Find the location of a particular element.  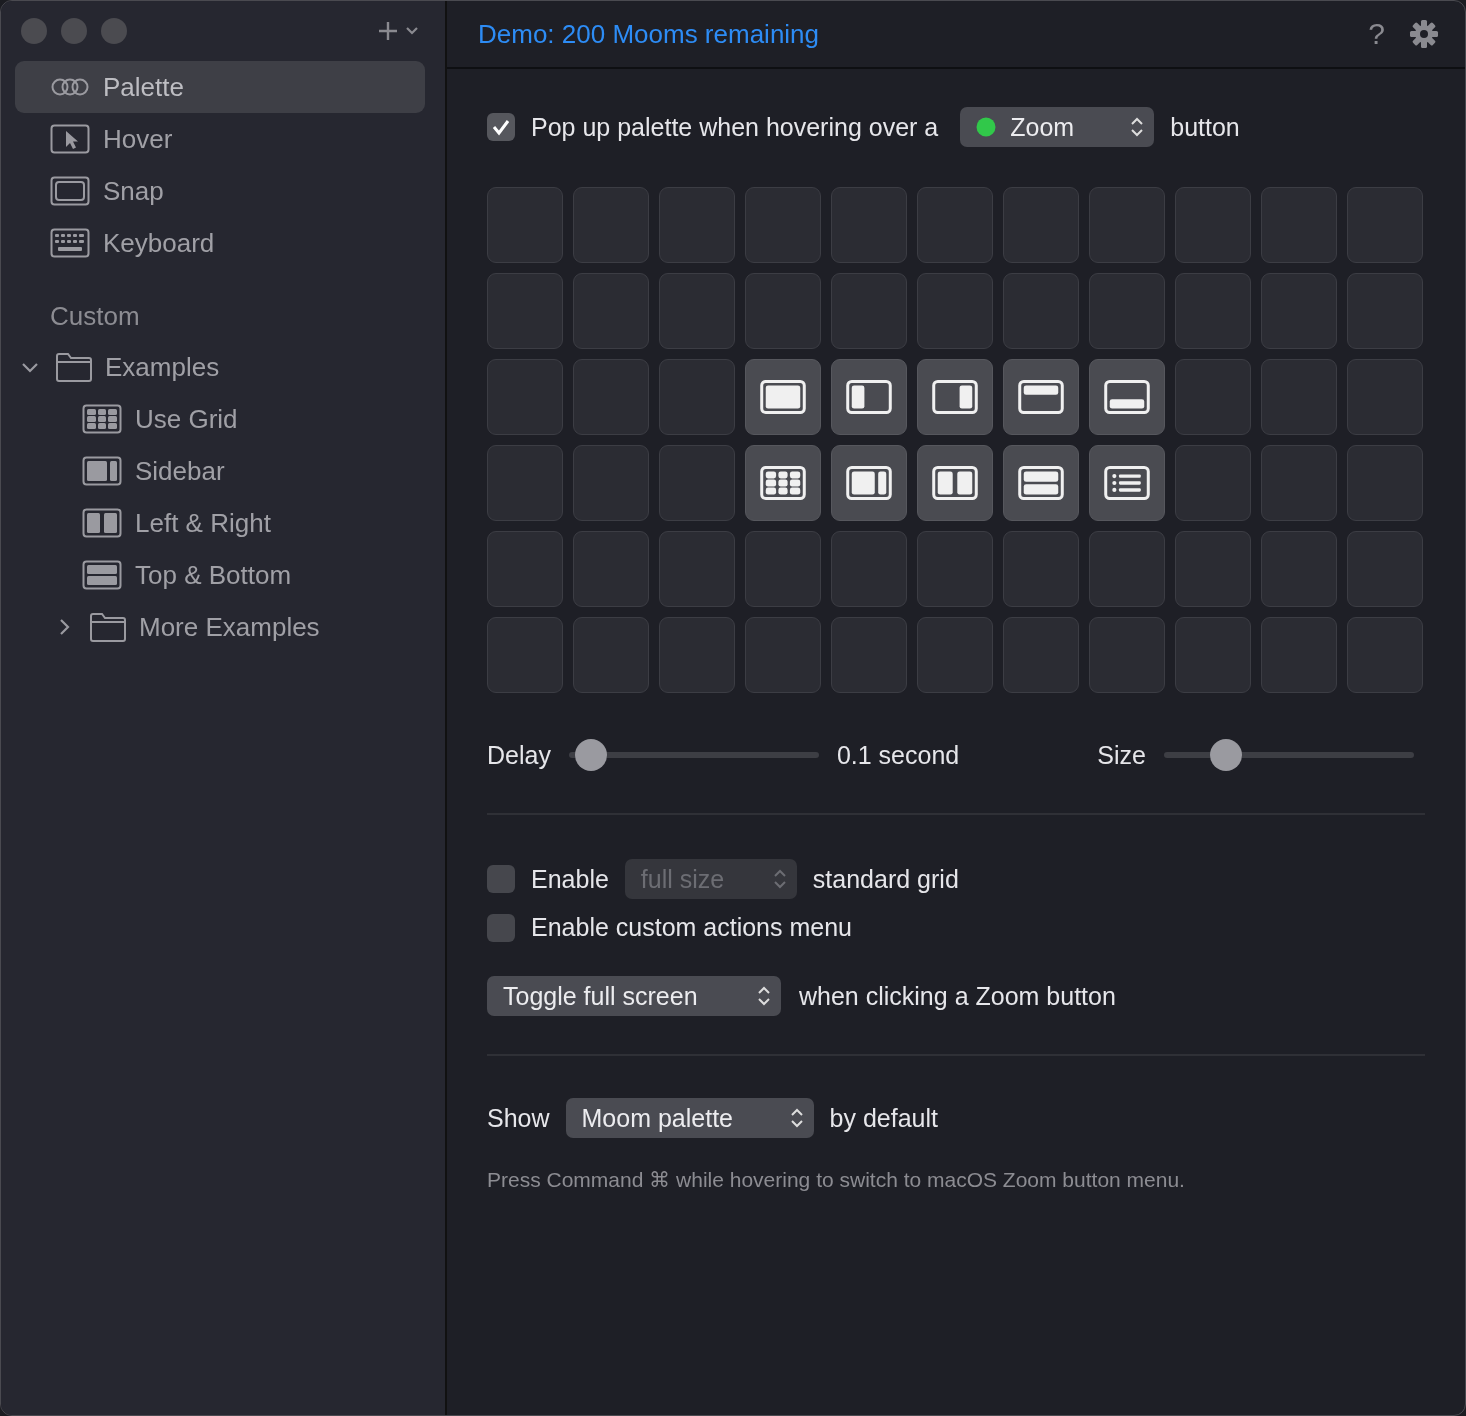

option-label: standard grid is located at coordinates (885, 879).